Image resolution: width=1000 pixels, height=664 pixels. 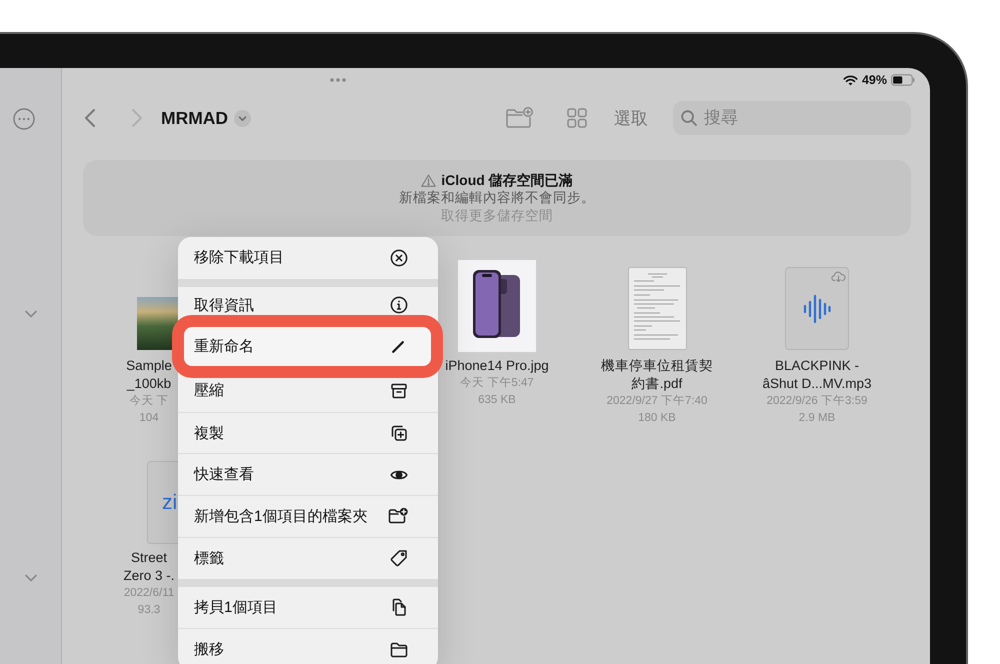 What do you see at coordinates (308, 646) in the screenshot?
I see `menu-item: 搬移` at bounding box center [308, 646].